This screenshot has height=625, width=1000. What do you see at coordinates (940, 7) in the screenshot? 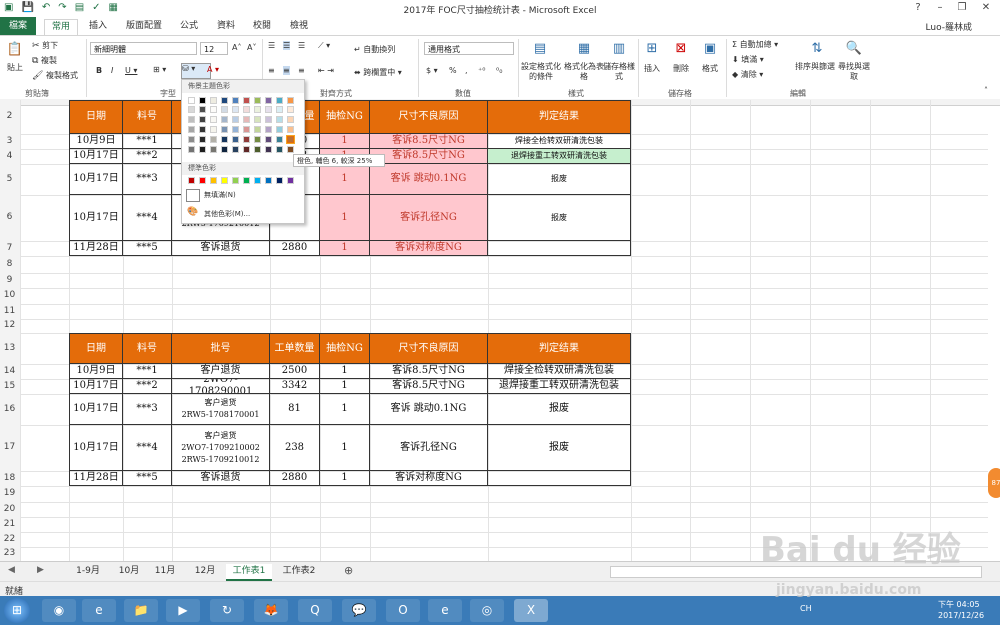
I see `minimize-button: –` at bounding box center [940, 7].